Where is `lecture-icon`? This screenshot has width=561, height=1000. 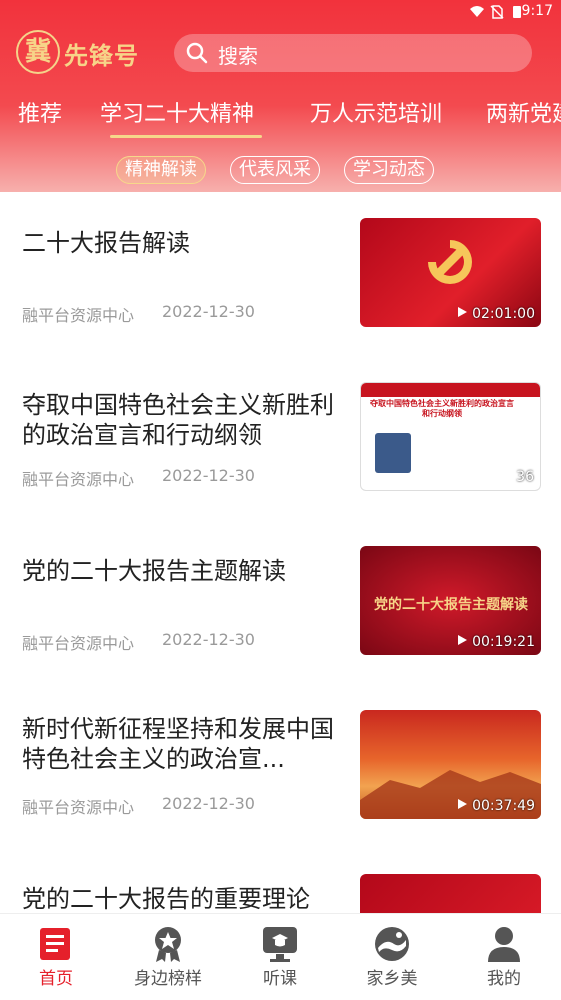 lecture-icon is located at coordinates (280, 944).